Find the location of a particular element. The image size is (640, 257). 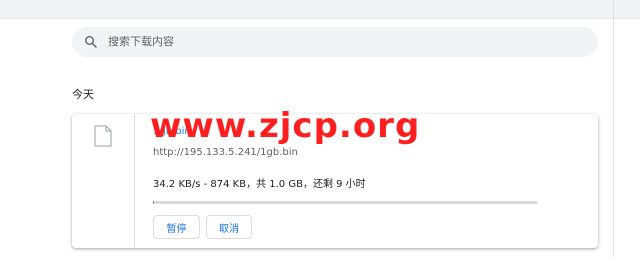

date-section-label: 今天 is located at coordinates (83, 94).